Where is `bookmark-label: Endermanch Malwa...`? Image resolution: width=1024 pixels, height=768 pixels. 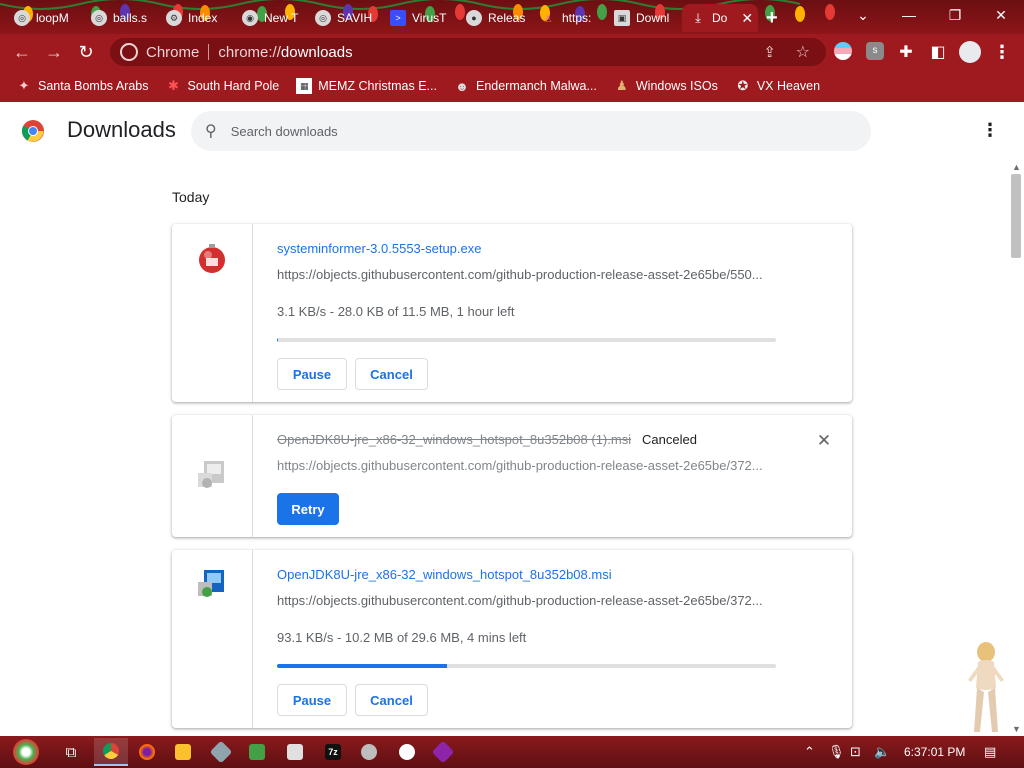 bookmark-label: Endermanch Malwa... is located at coordinates (536, 86).